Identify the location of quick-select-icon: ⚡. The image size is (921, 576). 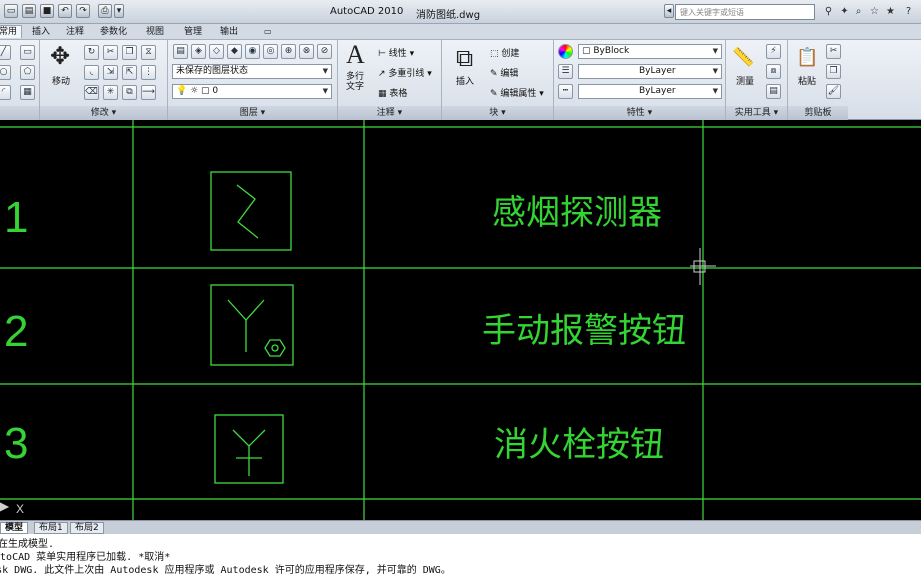
(773, 51).